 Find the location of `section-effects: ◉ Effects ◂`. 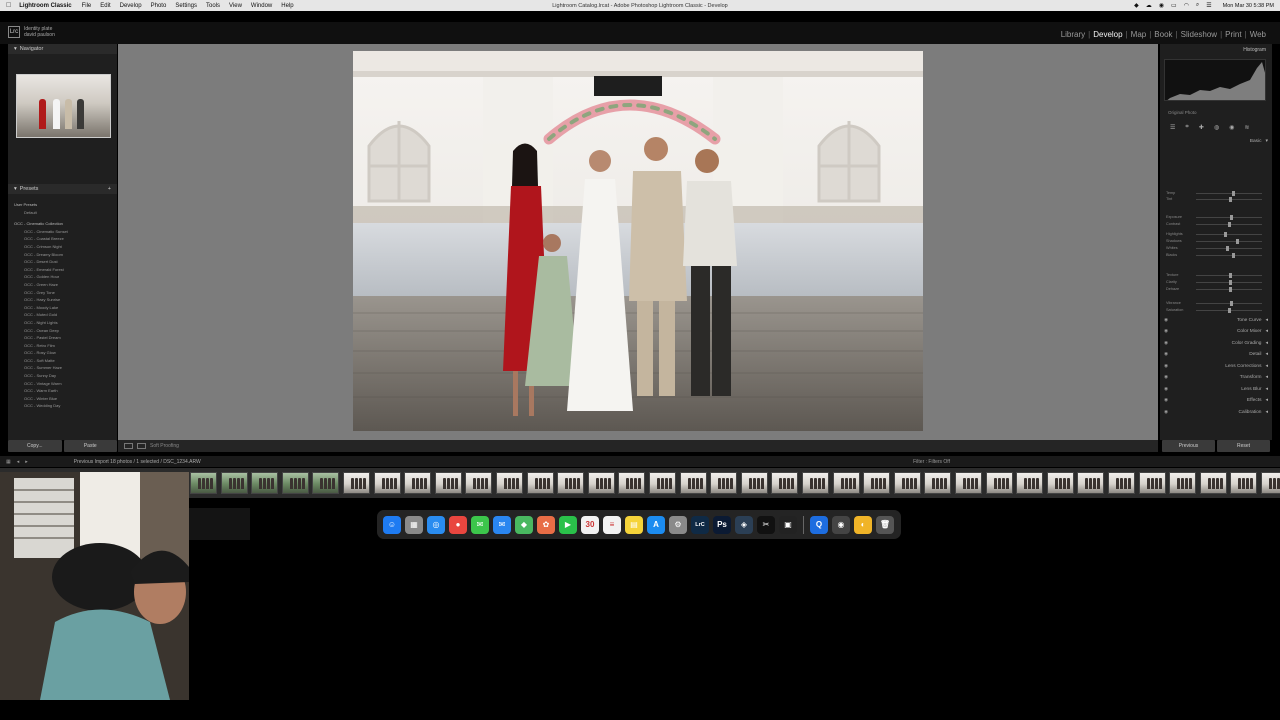

section-effects: ◉ Effects ◂ is located at coordinates (1216, 400).